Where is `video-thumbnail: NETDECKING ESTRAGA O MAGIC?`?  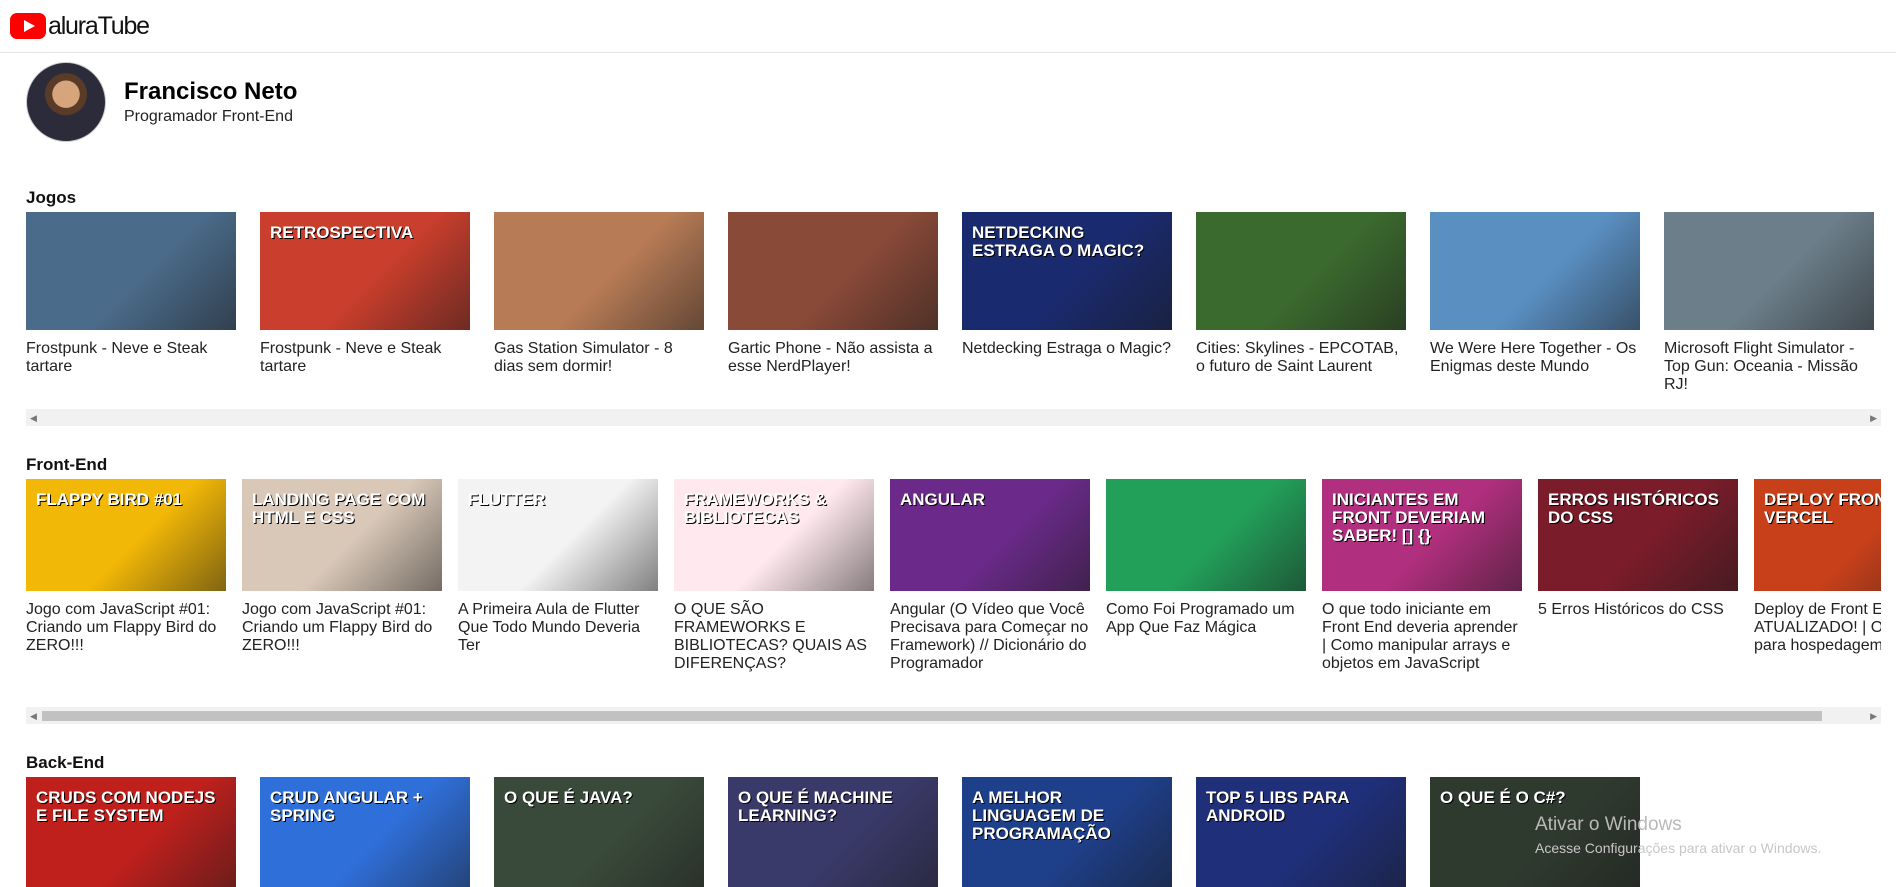
video-thumbnail: NETDECKING ESTRAGA O MAGIC? is located at coordinates (1067, 271).